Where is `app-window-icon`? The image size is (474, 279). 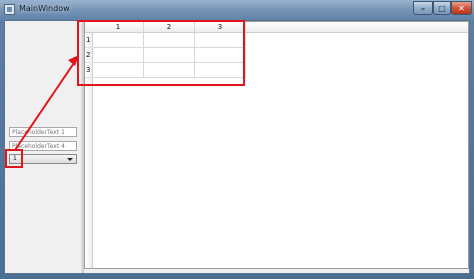 app-window-icon is located at coordinates (9, 9).